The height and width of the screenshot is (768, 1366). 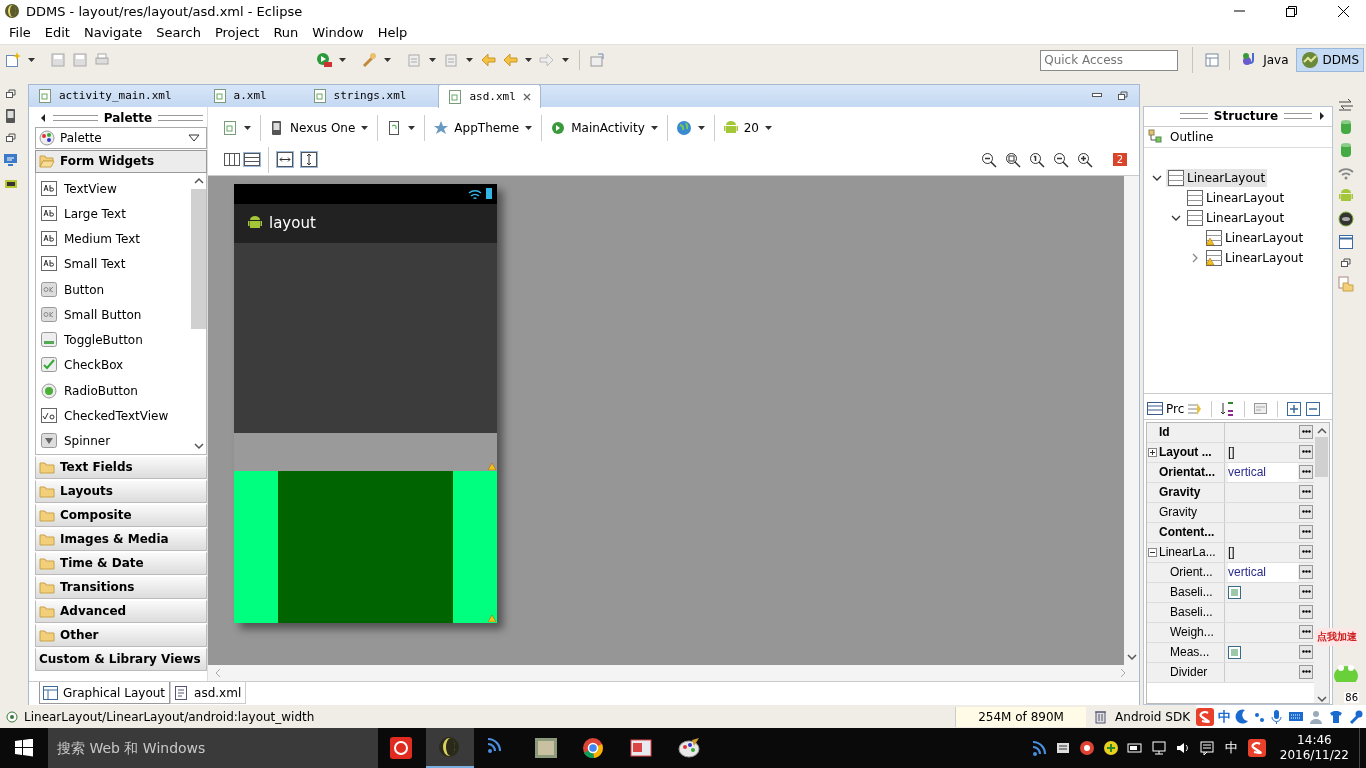 I want to click on editor-tab: strings.xml, so click(x=359, y=95).